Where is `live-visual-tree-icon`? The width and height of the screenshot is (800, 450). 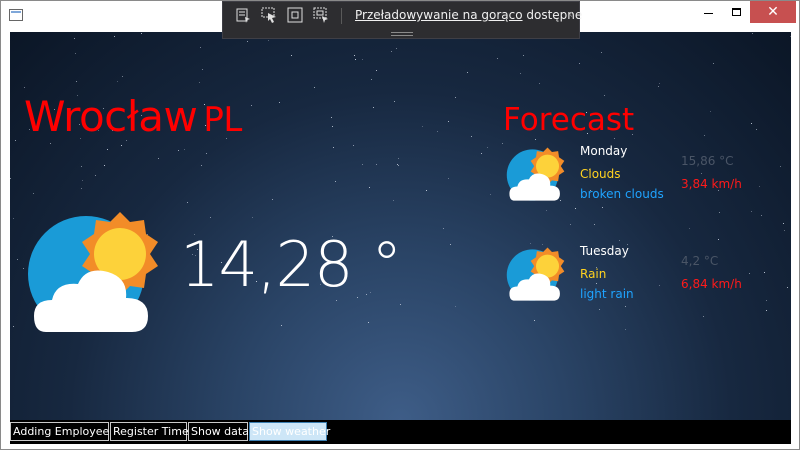 live-visual-tree-icon is located at coordinates (243, 15).